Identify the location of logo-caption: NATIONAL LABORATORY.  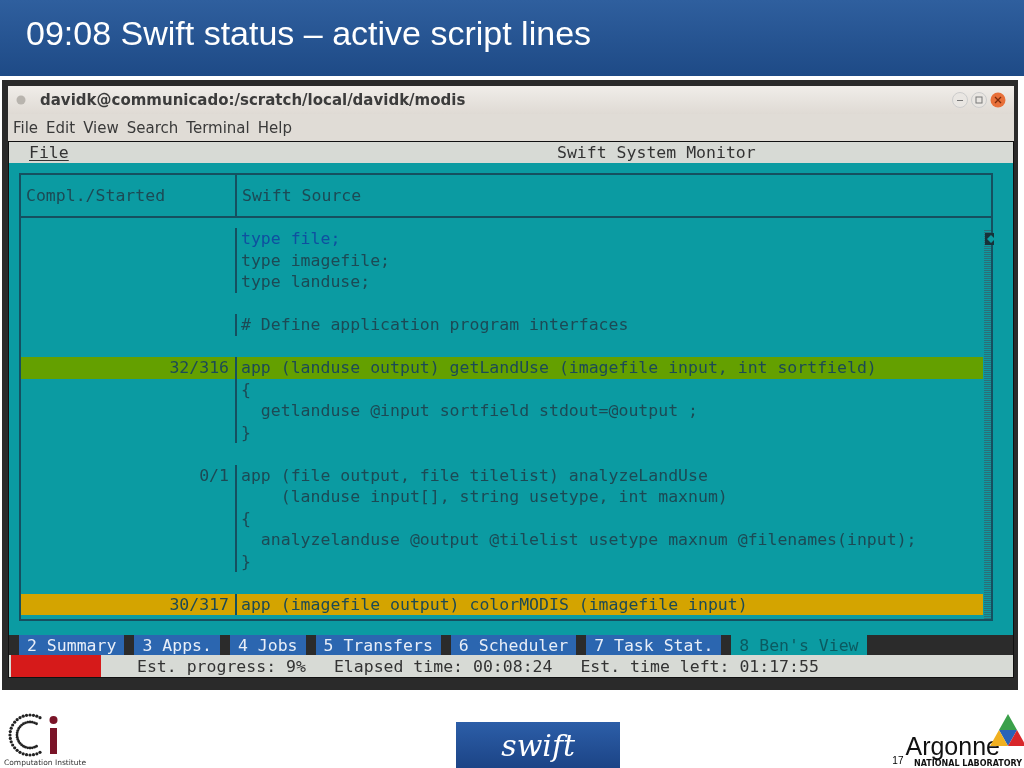
(968, 763).